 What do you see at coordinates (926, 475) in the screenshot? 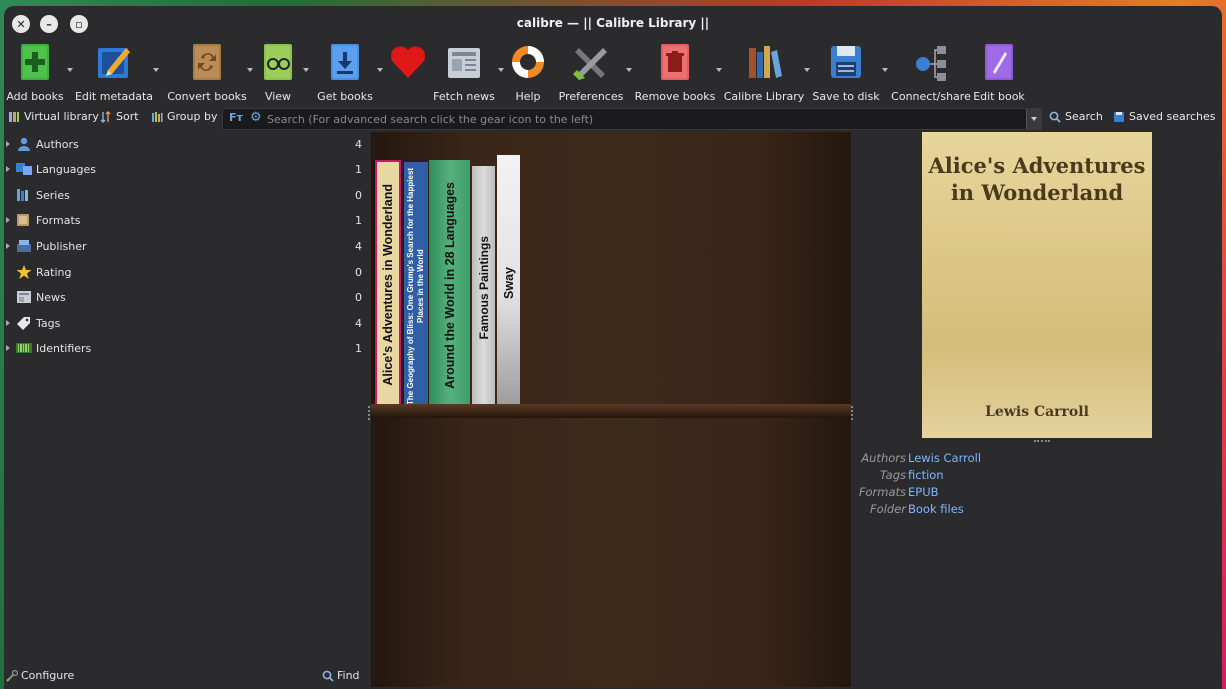
I see `tag-link: fiction` at bounding box center [926, 475].